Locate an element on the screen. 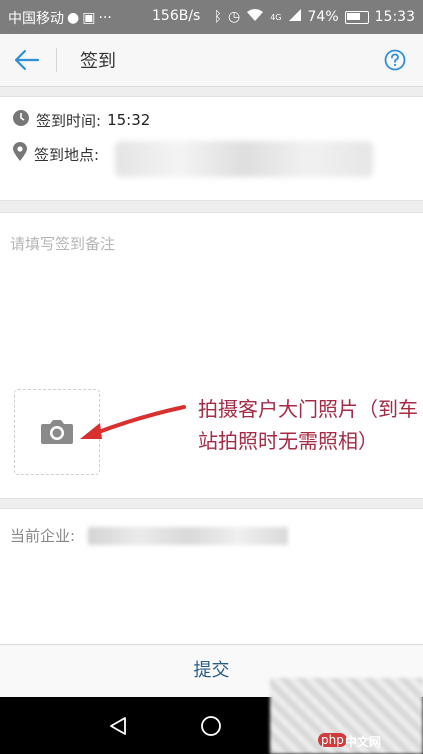 The width and height of the screenshot is (423, 754). signal-icon is located at coordinates (295, 17).